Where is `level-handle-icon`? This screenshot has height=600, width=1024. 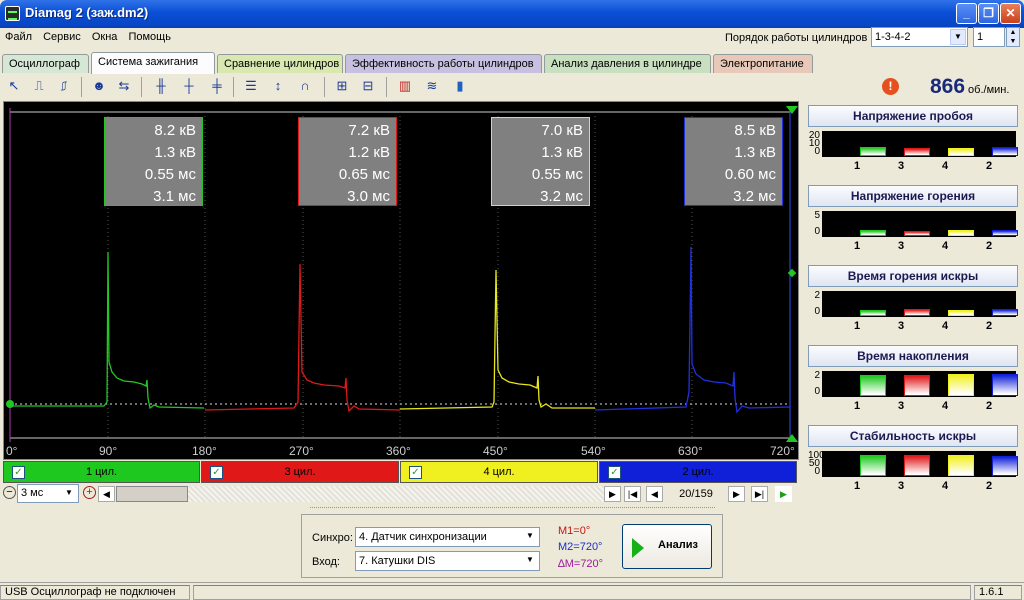
level-handle-icon is located at coordinates (792, 273).